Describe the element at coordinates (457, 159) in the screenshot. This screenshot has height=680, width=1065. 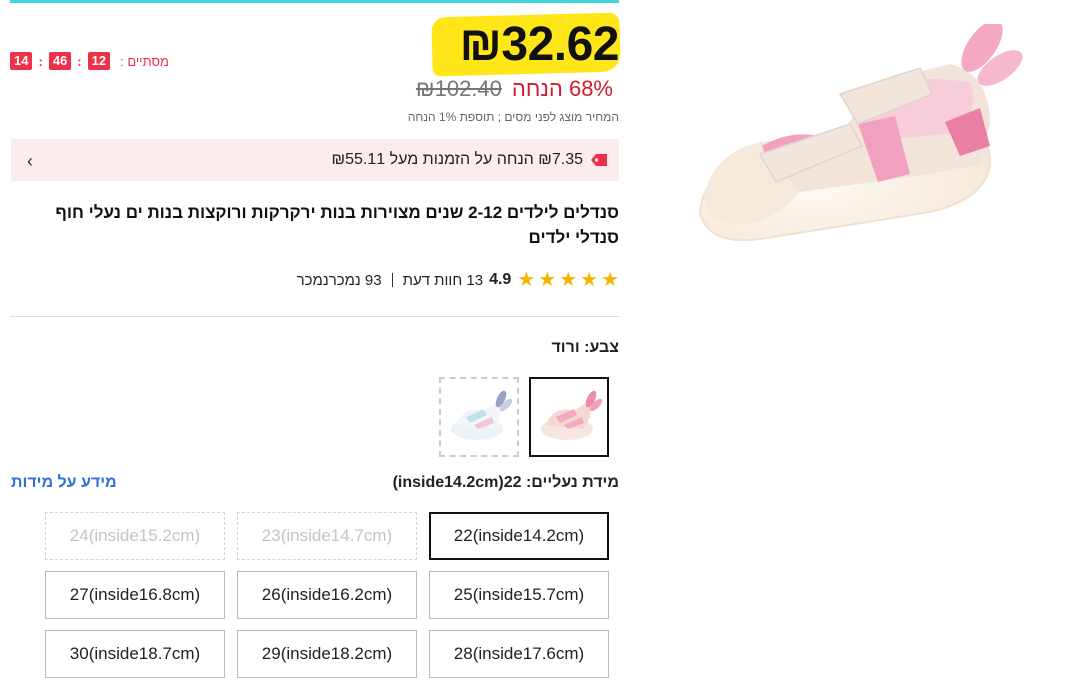
I see `coupon-text: ₪7.35 הנחה על הזמנות מעל ₪55.11` at that location.